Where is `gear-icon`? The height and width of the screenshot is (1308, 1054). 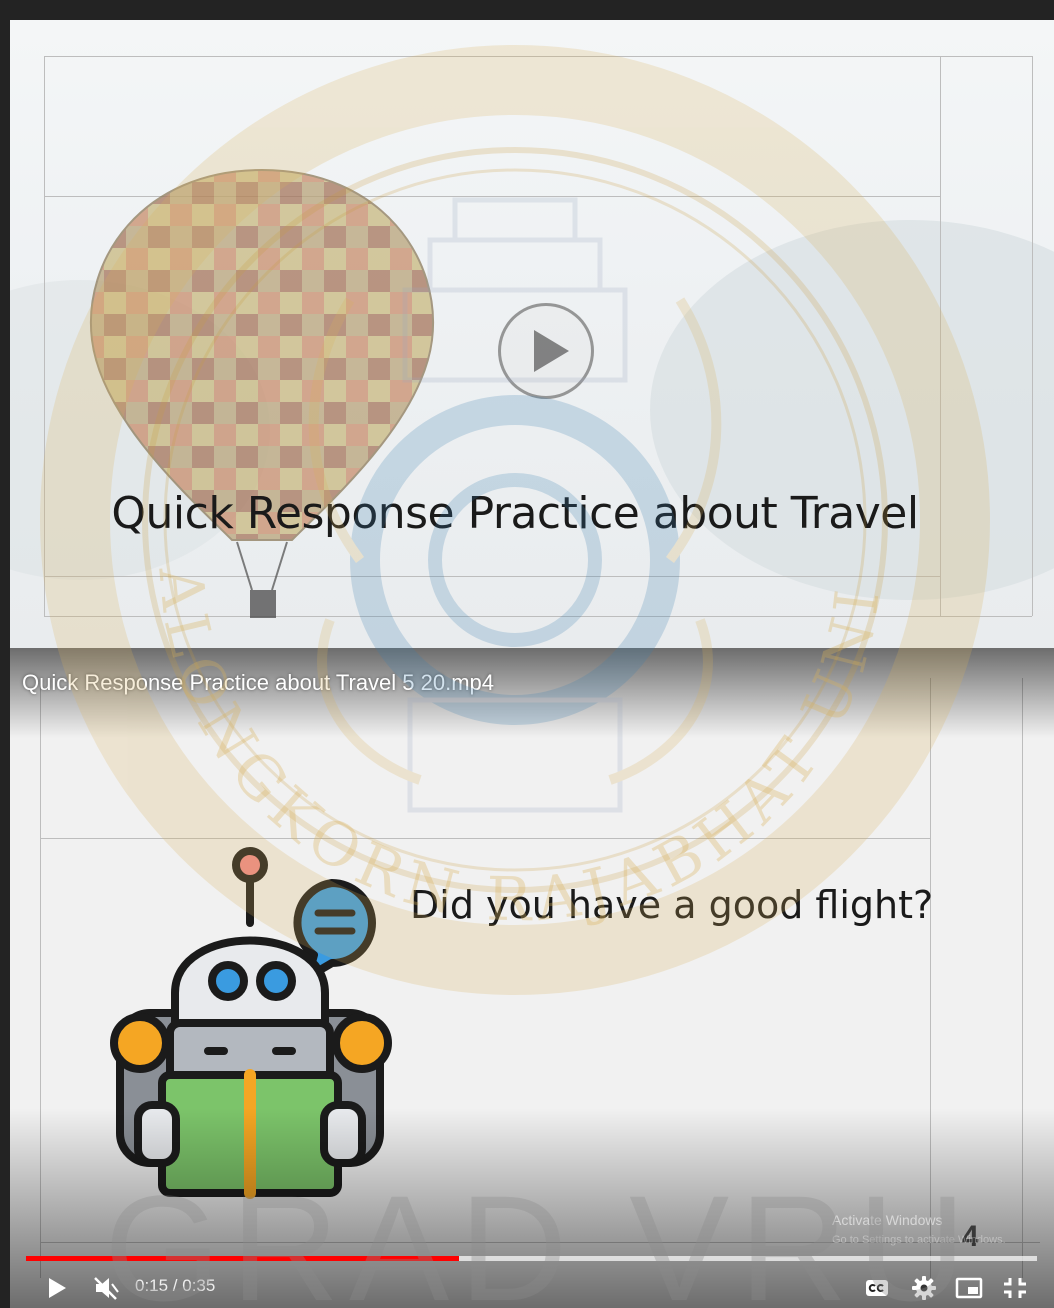
gear-icon is located at coordinates (924, 1288).